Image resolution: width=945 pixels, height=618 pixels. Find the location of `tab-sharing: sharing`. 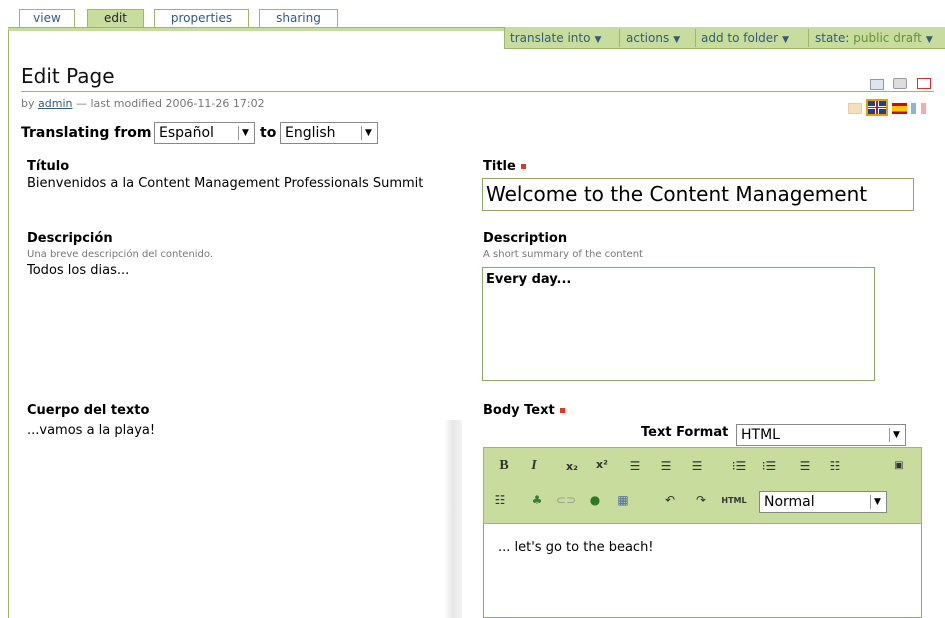

tab-sharing: sharing is located at coordinates (298, 18).